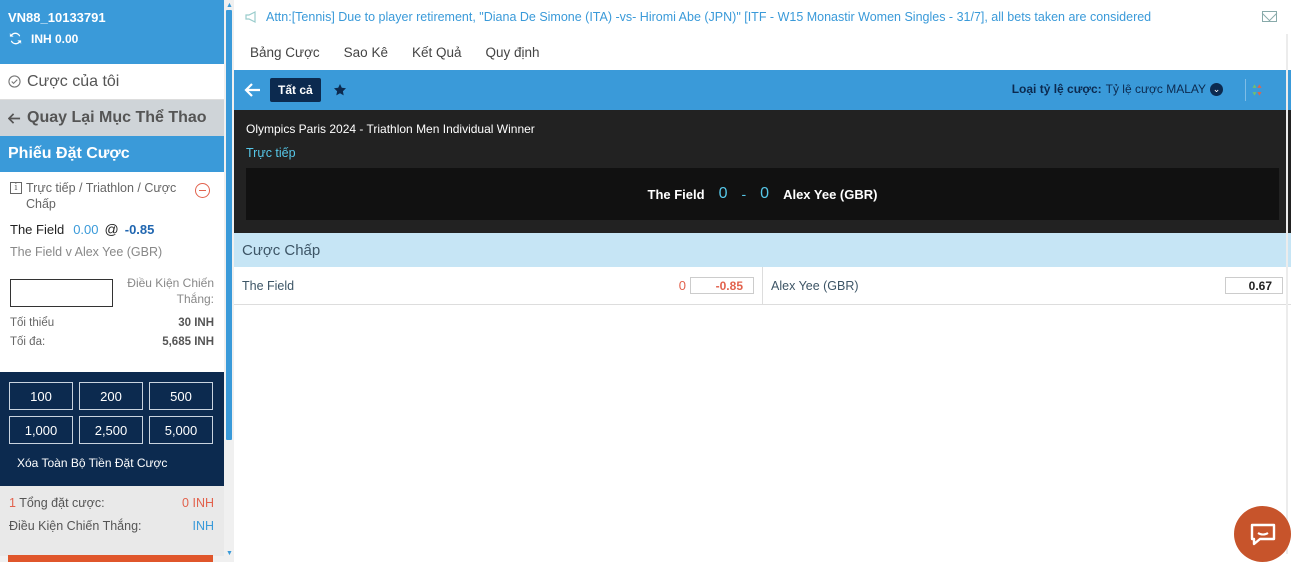  What do you see at coordinates (112, 154) in the screenshot?
I see `bet-slip-title: Phiếu Đặt Cược` at bounding box center [112, 154].